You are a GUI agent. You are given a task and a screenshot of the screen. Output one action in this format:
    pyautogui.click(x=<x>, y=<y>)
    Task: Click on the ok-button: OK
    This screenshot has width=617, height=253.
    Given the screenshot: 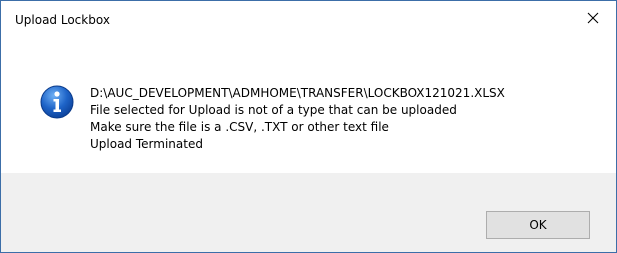 What is the action you would take?
    pyautogui.click(x=538, y=225)
    